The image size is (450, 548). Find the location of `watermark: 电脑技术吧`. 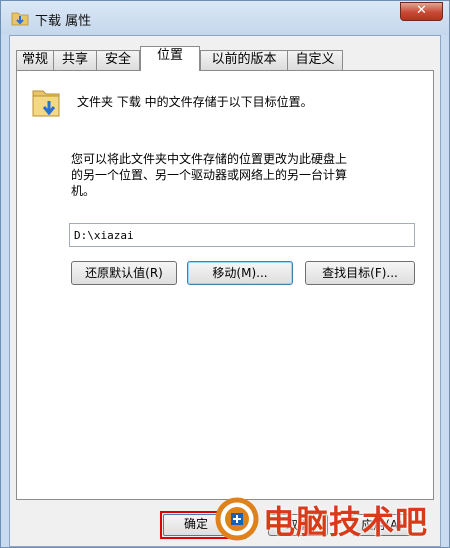

watermark: 电脑技术吧 is located at coordinates (331, 519).